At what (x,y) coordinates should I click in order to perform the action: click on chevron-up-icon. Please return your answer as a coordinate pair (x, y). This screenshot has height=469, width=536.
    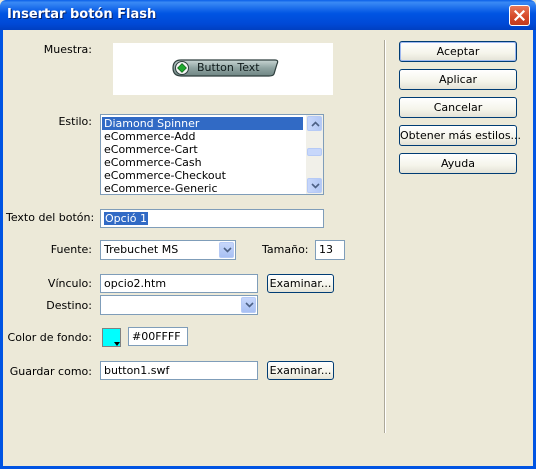
    Looking at the image, I should click on (315, 124).